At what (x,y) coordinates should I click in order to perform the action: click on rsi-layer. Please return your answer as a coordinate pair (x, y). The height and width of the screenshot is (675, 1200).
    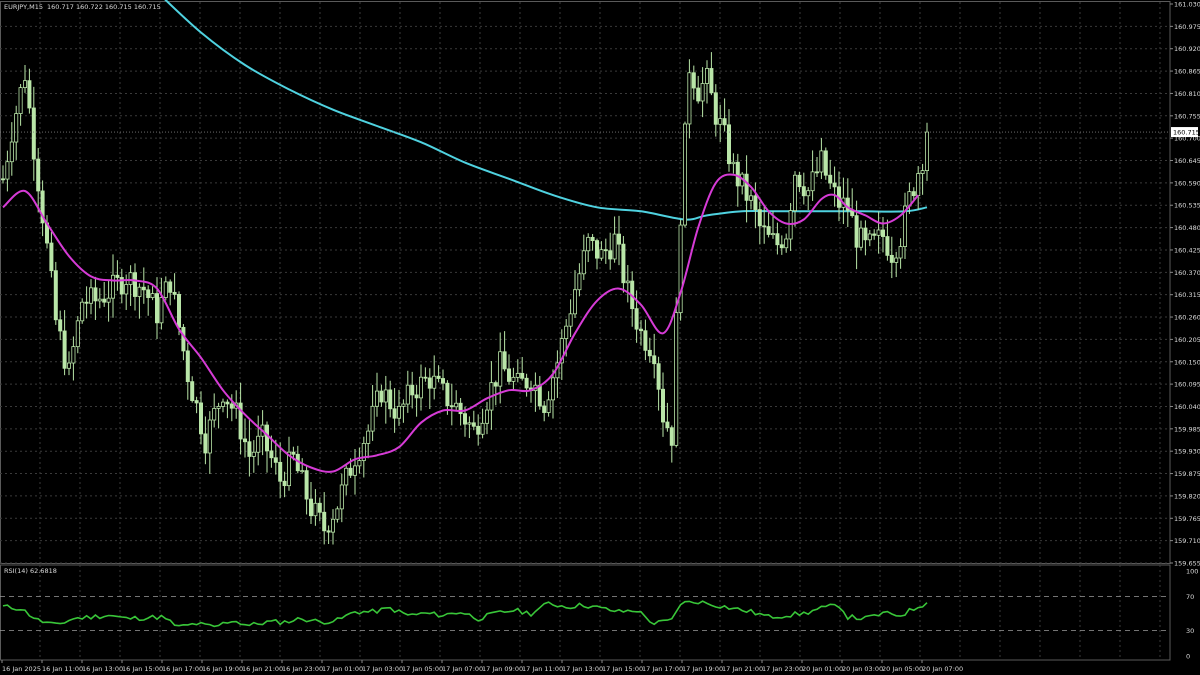
    Looking at the image, I should click on (585, 613).